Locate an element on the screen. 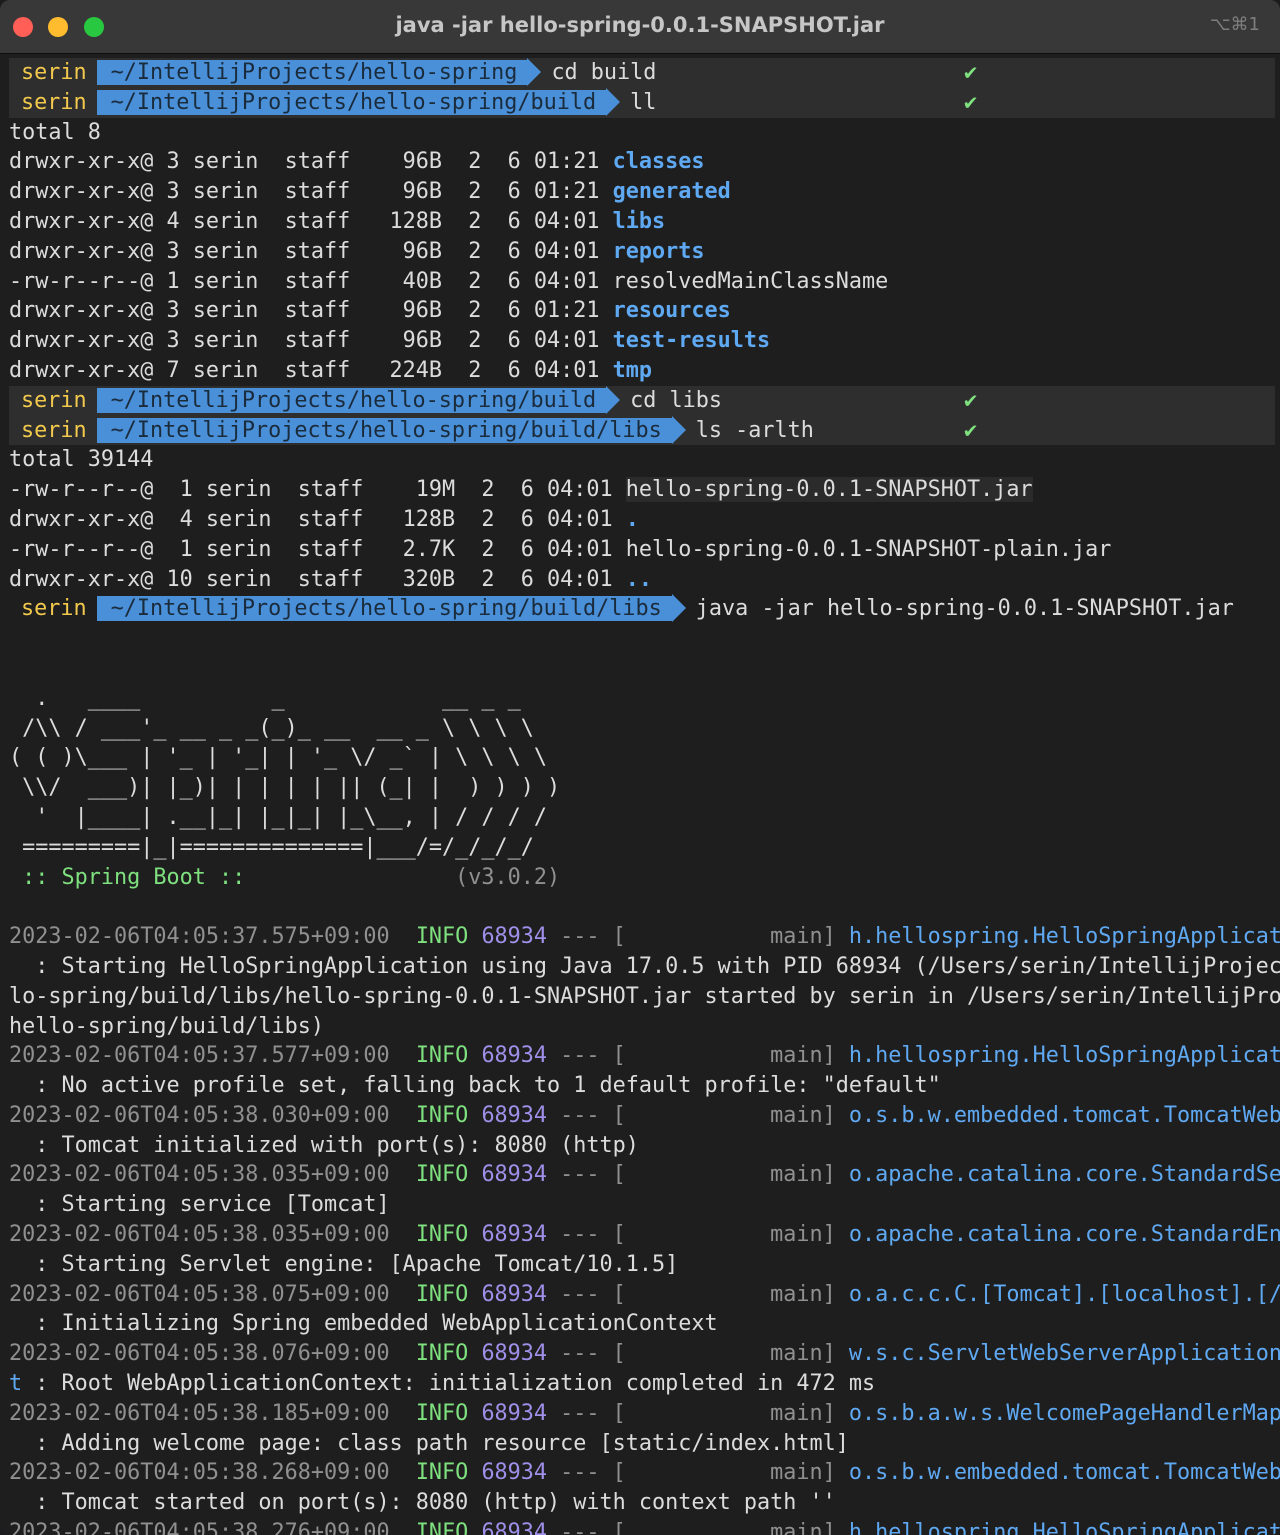 Image resolution: width=1280 pixels, height=1535 pixels. file-meta: drwxr-xr-x@ 3 serin staff 96B 2 6 01:21 is located at coordinates (311, 192).